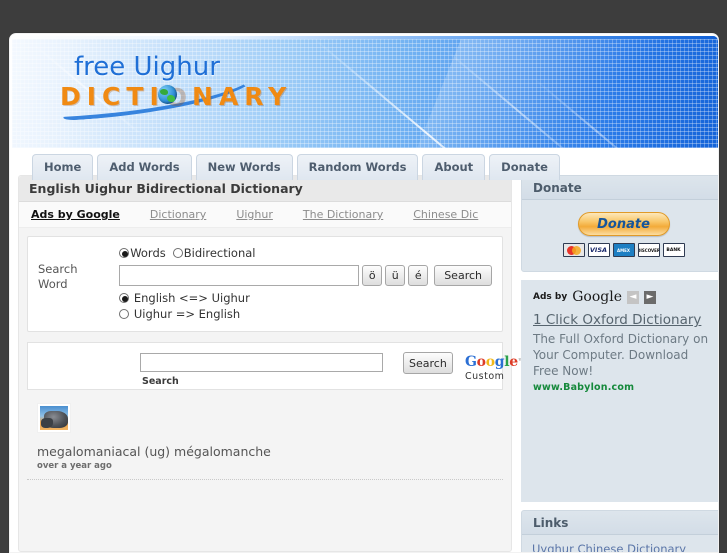 This screenshot has height=553, width=727. Describe the element at coordinates (78, 284) in the screenshot. I see `search-word-label: Search Word` at that location.